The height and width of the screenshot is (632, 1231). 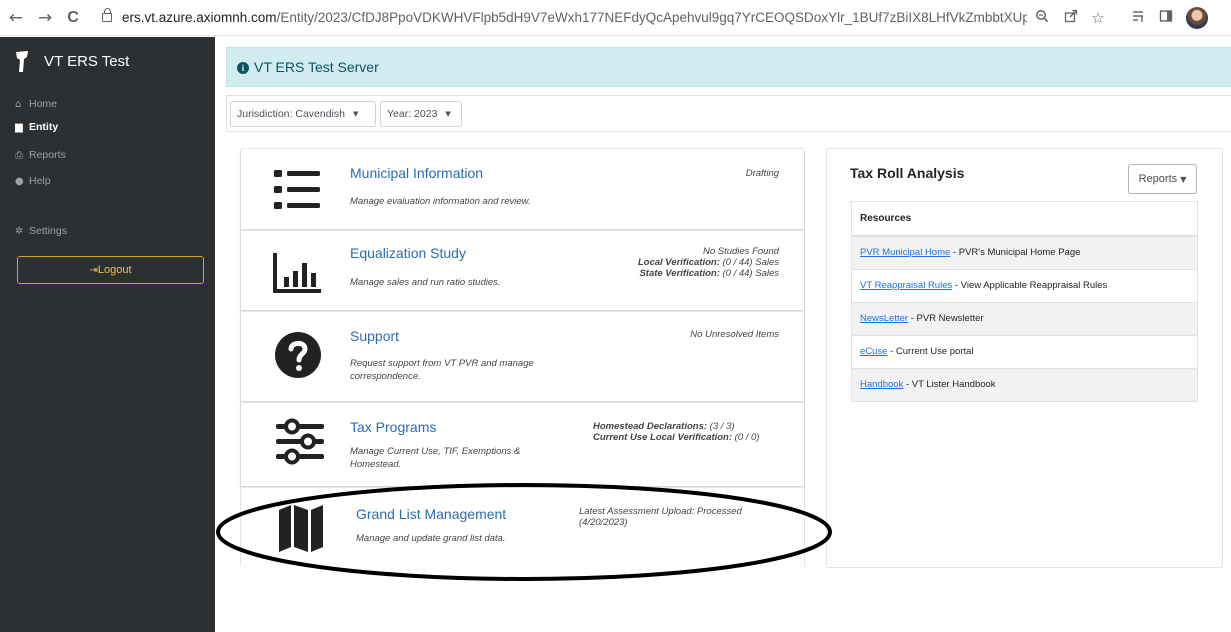 What do you see at coordinates (297, 189) in the screenshot?
I see `list-icon` at bounding box center [297, 189].